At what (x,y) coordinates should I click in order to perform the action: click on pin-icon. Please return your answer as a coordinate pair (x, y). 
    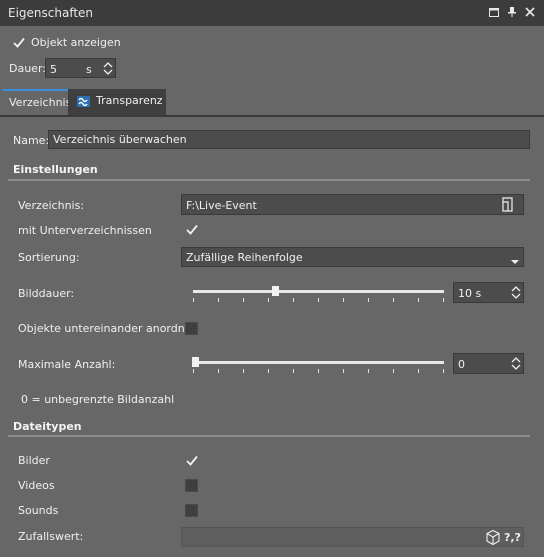
    Looking at the image, I should click on (512, 12).